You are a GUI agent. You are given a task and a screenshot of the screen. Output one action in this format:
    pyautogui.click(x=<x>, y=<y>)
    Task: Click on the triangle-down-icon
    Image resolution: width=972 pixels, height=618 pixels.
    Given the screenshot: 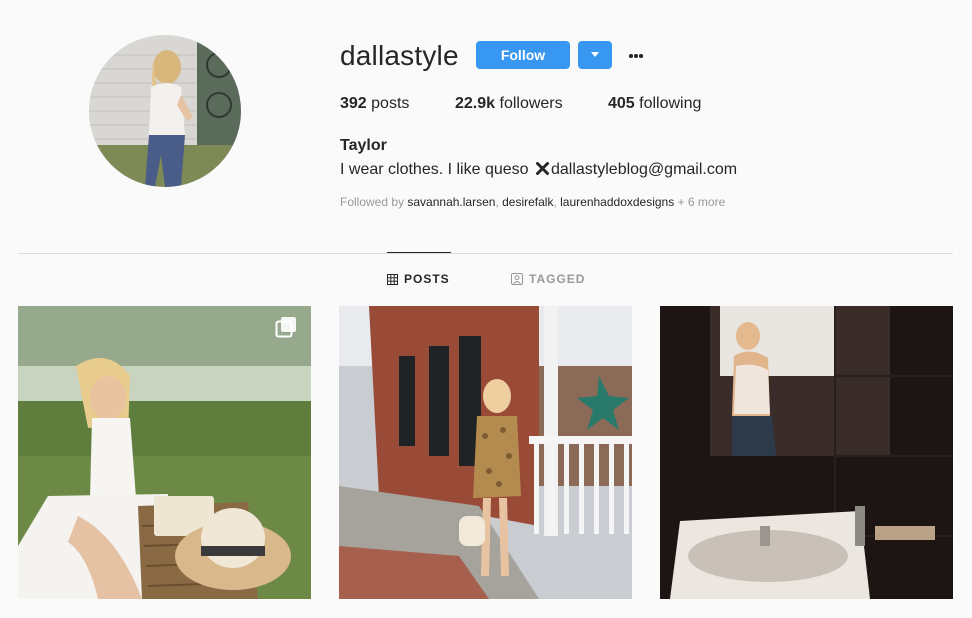 What is the action you would take?
    pyautogui.click(x=595, y=54)
    